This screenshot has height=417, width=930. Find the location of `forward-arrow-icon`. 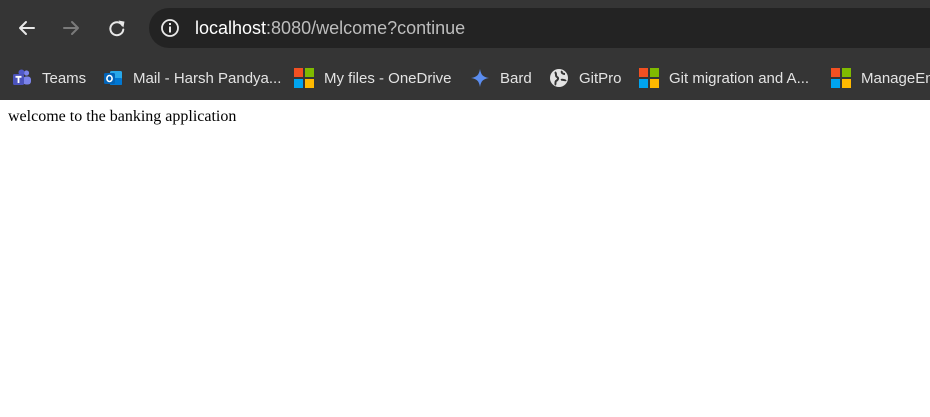

forward-arrow-icon is located at coordinates (71, 28).